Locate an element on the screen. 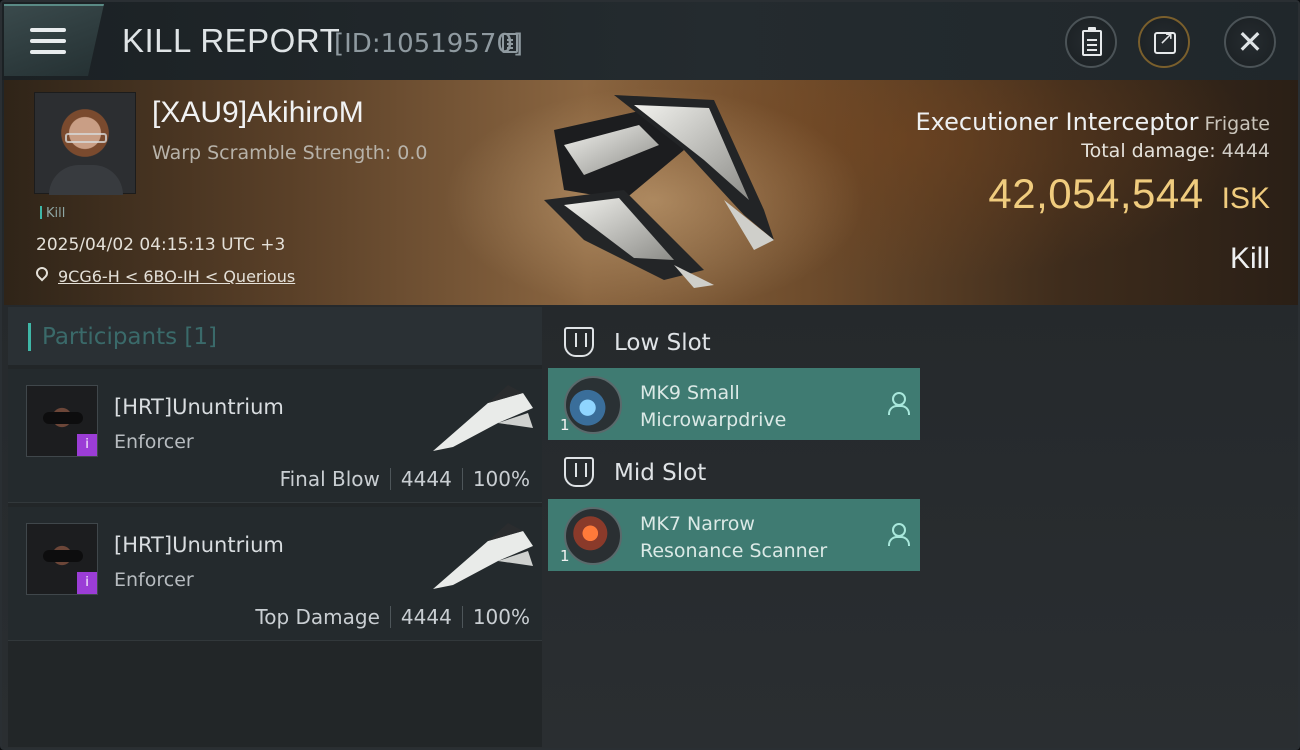  total-damage-value: 4444 is located at coordinates (1245, 151).